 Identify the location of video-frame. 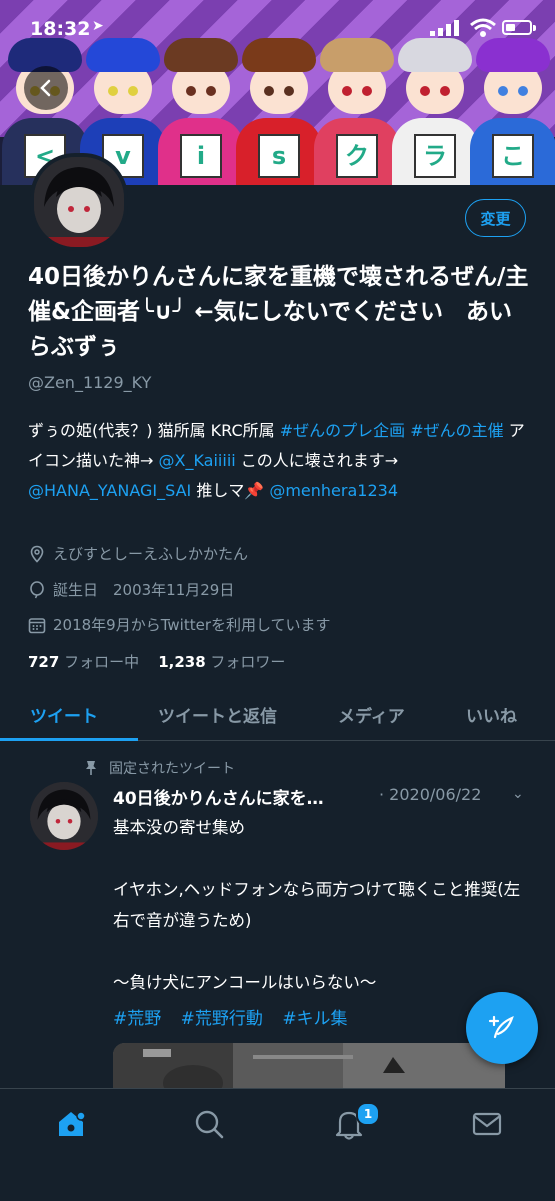
(309, 1068).